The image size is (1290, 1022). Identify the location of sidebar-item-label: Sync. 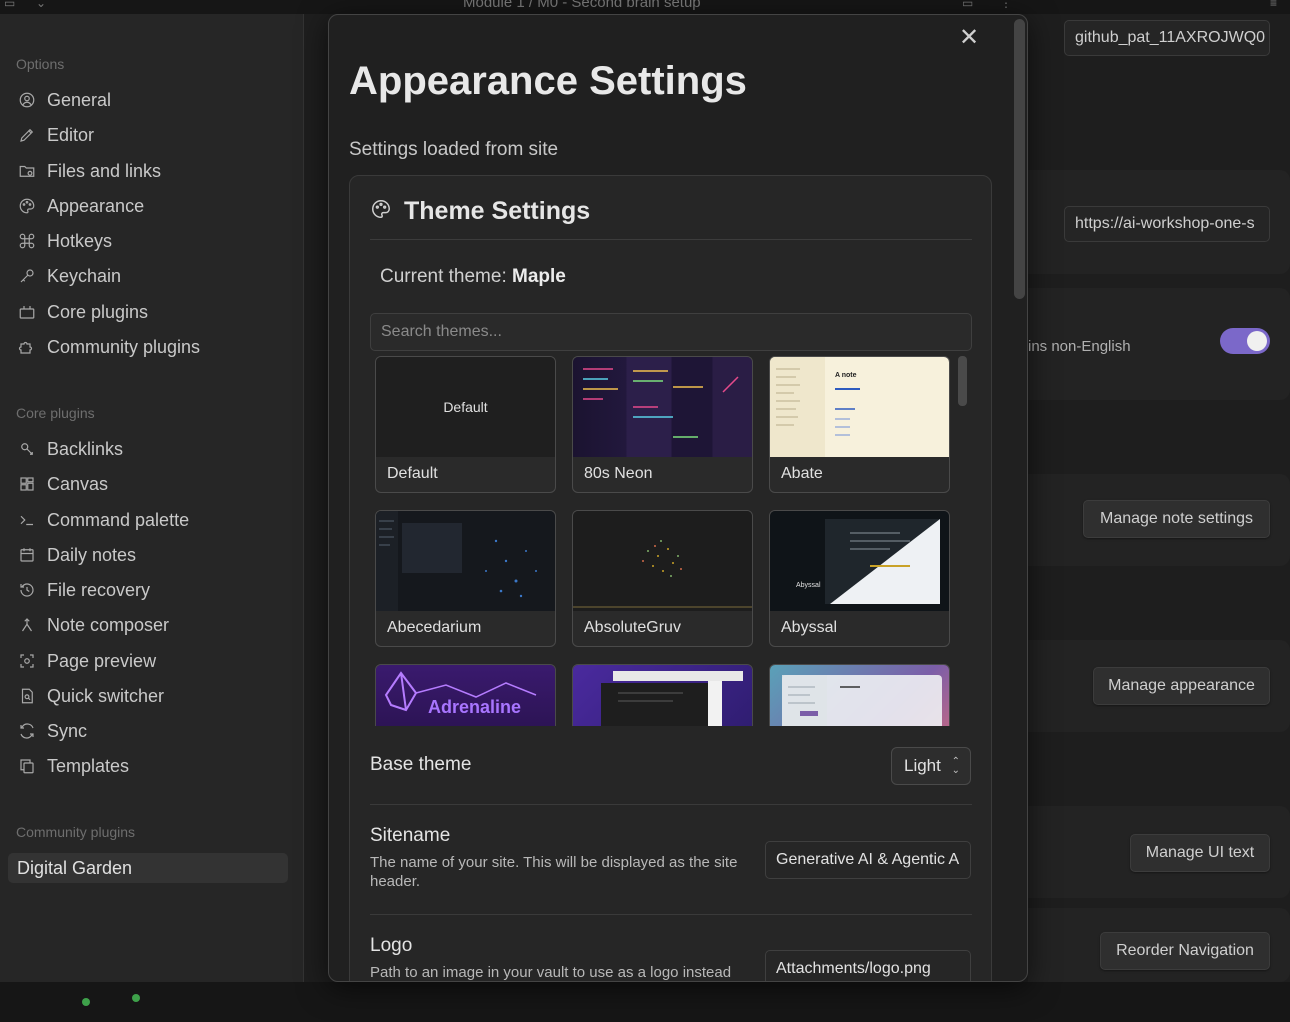
(67, 730).